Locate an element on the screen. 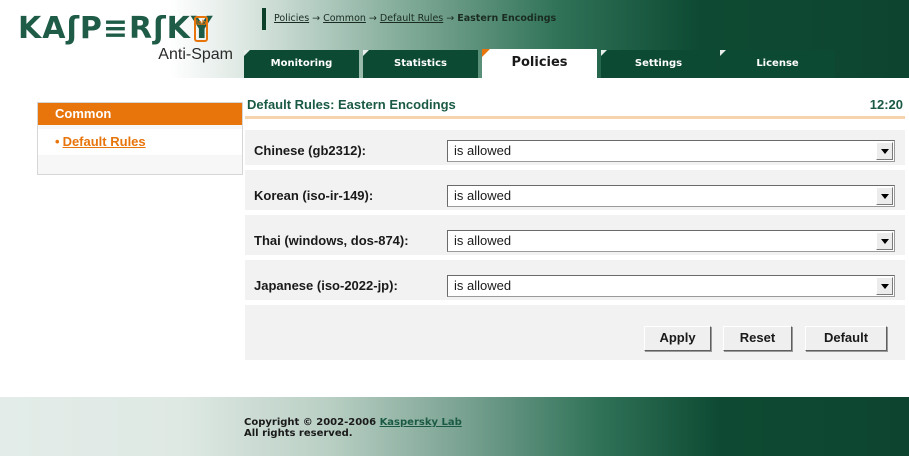 This screenshot has height=456, width=909. rule-select-chinese: is allowed is located at coordinates (671, 151).